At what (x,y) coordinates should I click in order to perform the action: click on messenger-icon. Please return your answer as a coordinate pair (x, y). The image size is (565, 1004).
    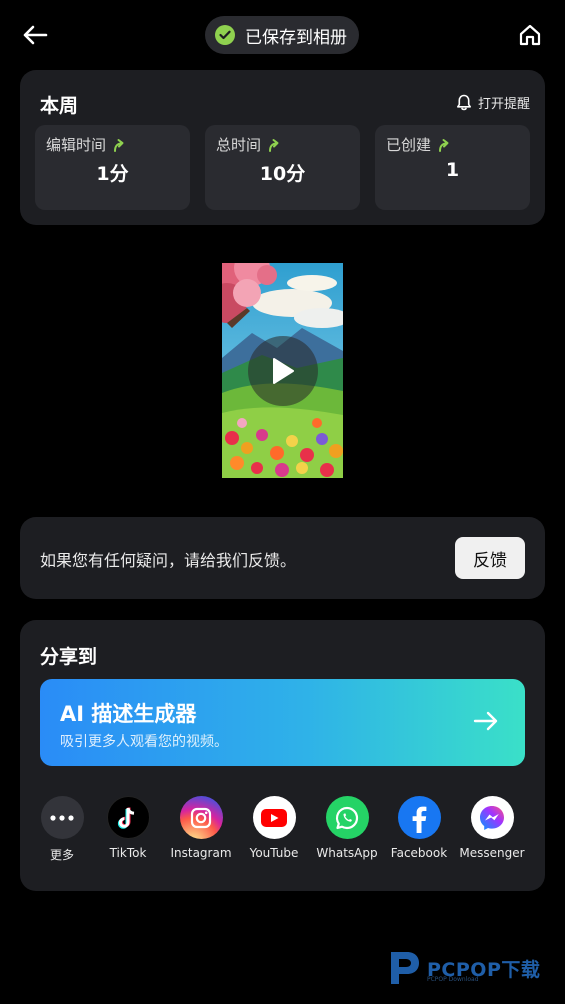
    Looking at the image, I should click on (492, 817).